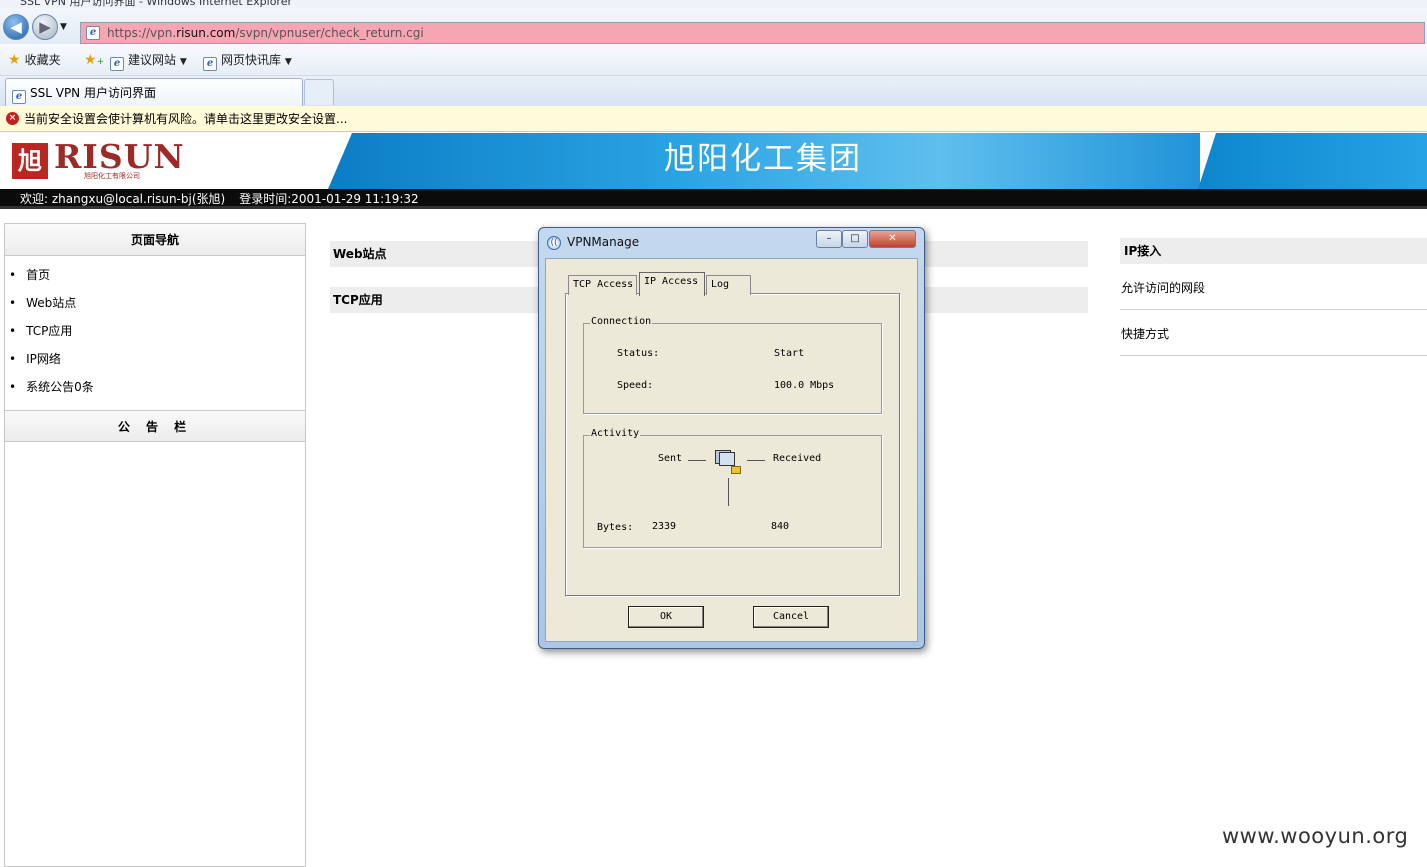 The width and height of the screenshot is (1427, 867). Describe the element at coordinates (804, 385) in the screenshot. I see `speed-value: 100.0 Mbps` at that location.